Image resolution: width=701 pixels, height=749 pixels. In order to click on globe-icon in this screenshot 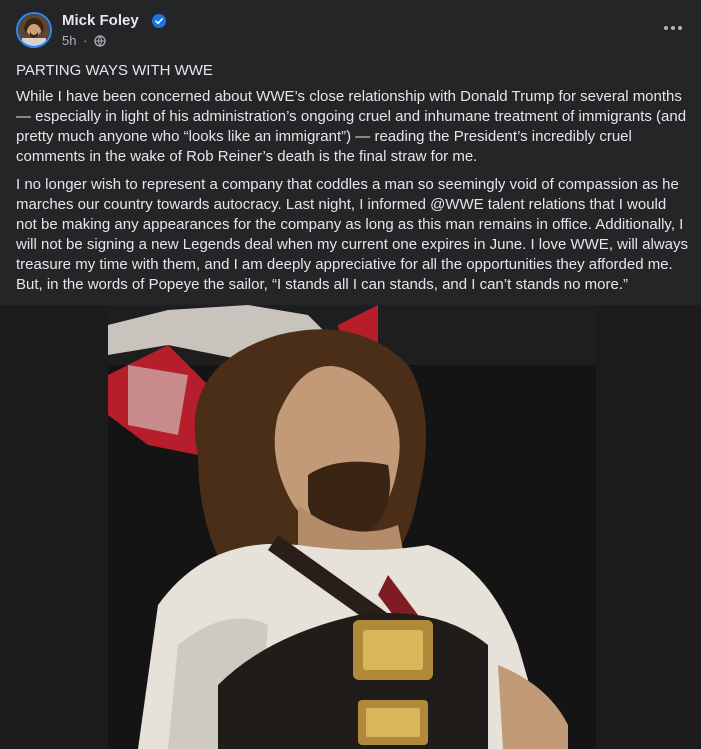, I will do `click(100, 41)`.